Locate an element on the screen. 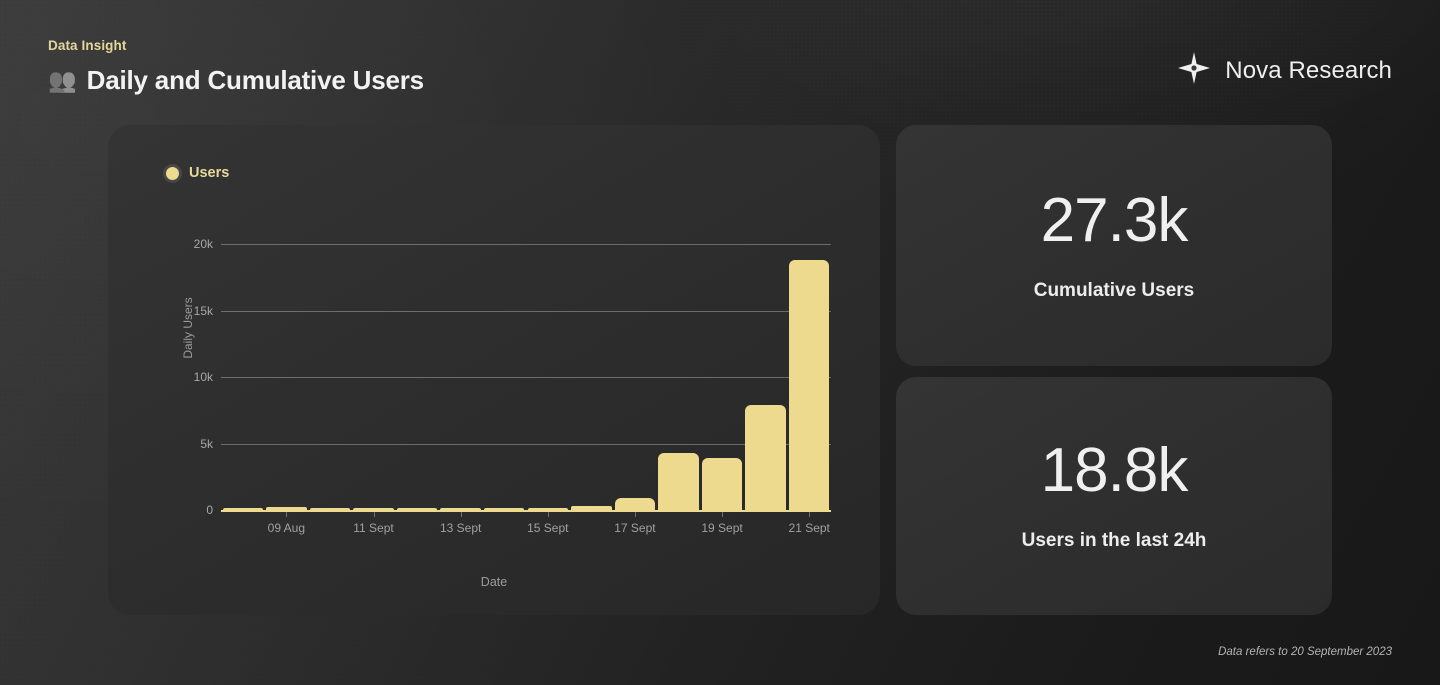  four-point-star-icon is located at coordinates (1194, 70).